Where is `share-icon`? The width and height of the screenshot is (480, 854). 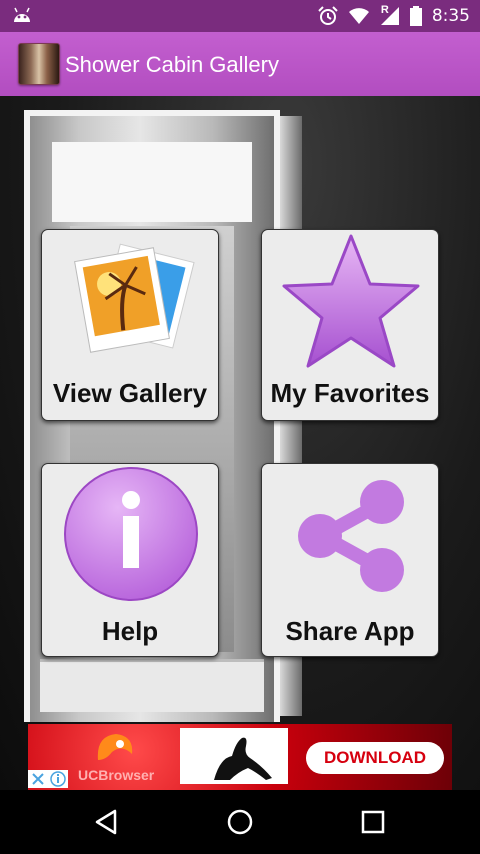 share-icon is located at coordinates (351, 536).